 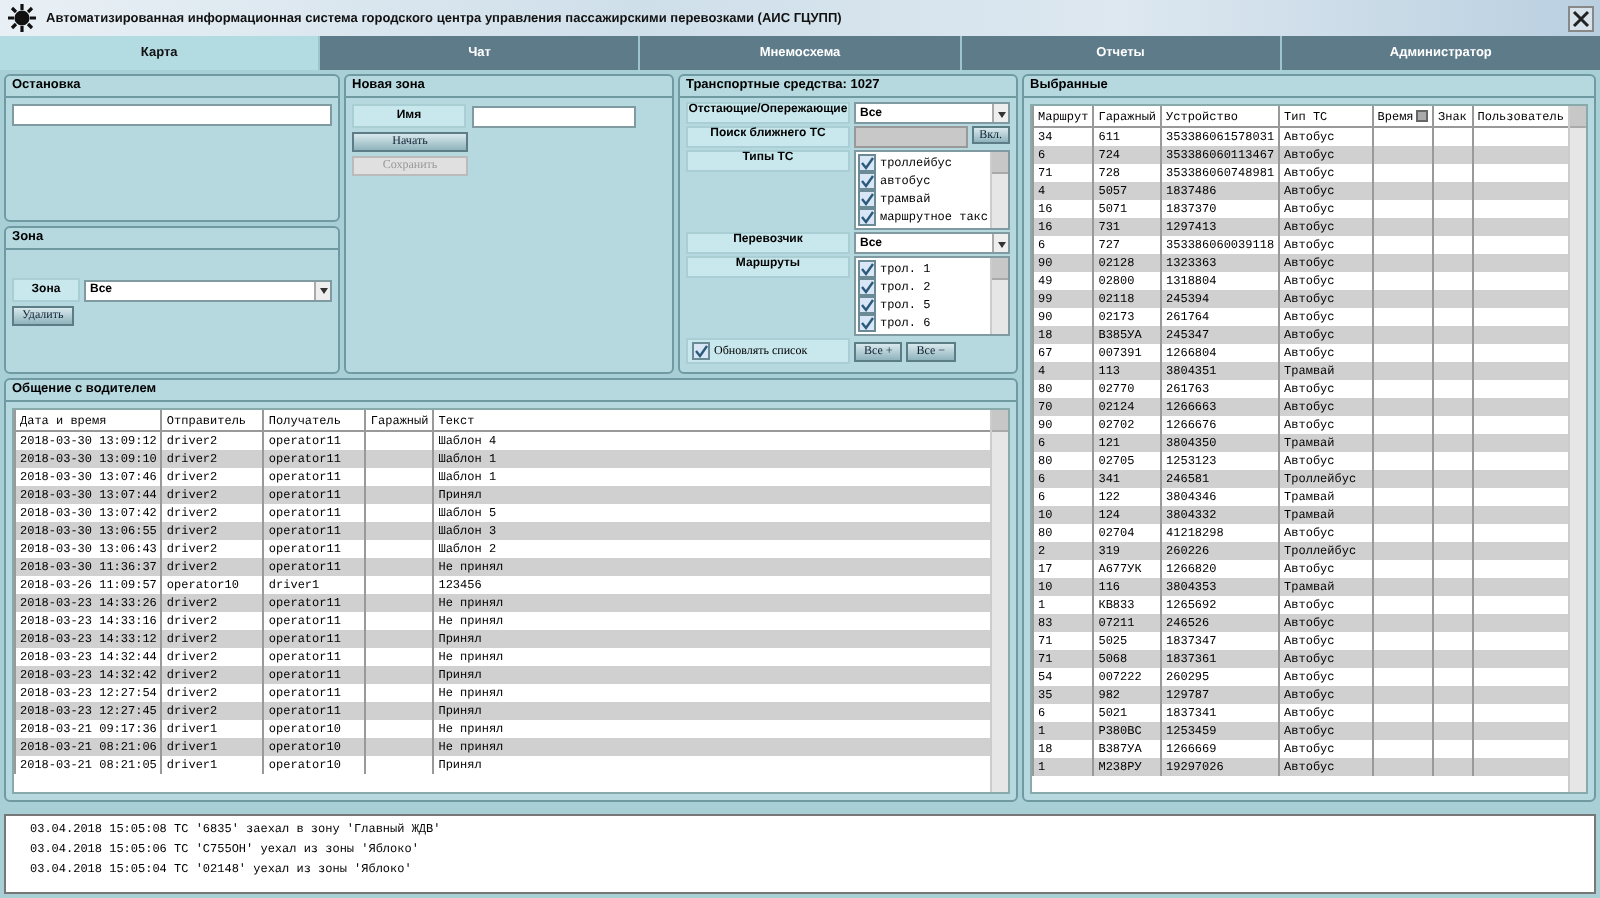 I want to click on check-icon, so click(x=700, y=351).